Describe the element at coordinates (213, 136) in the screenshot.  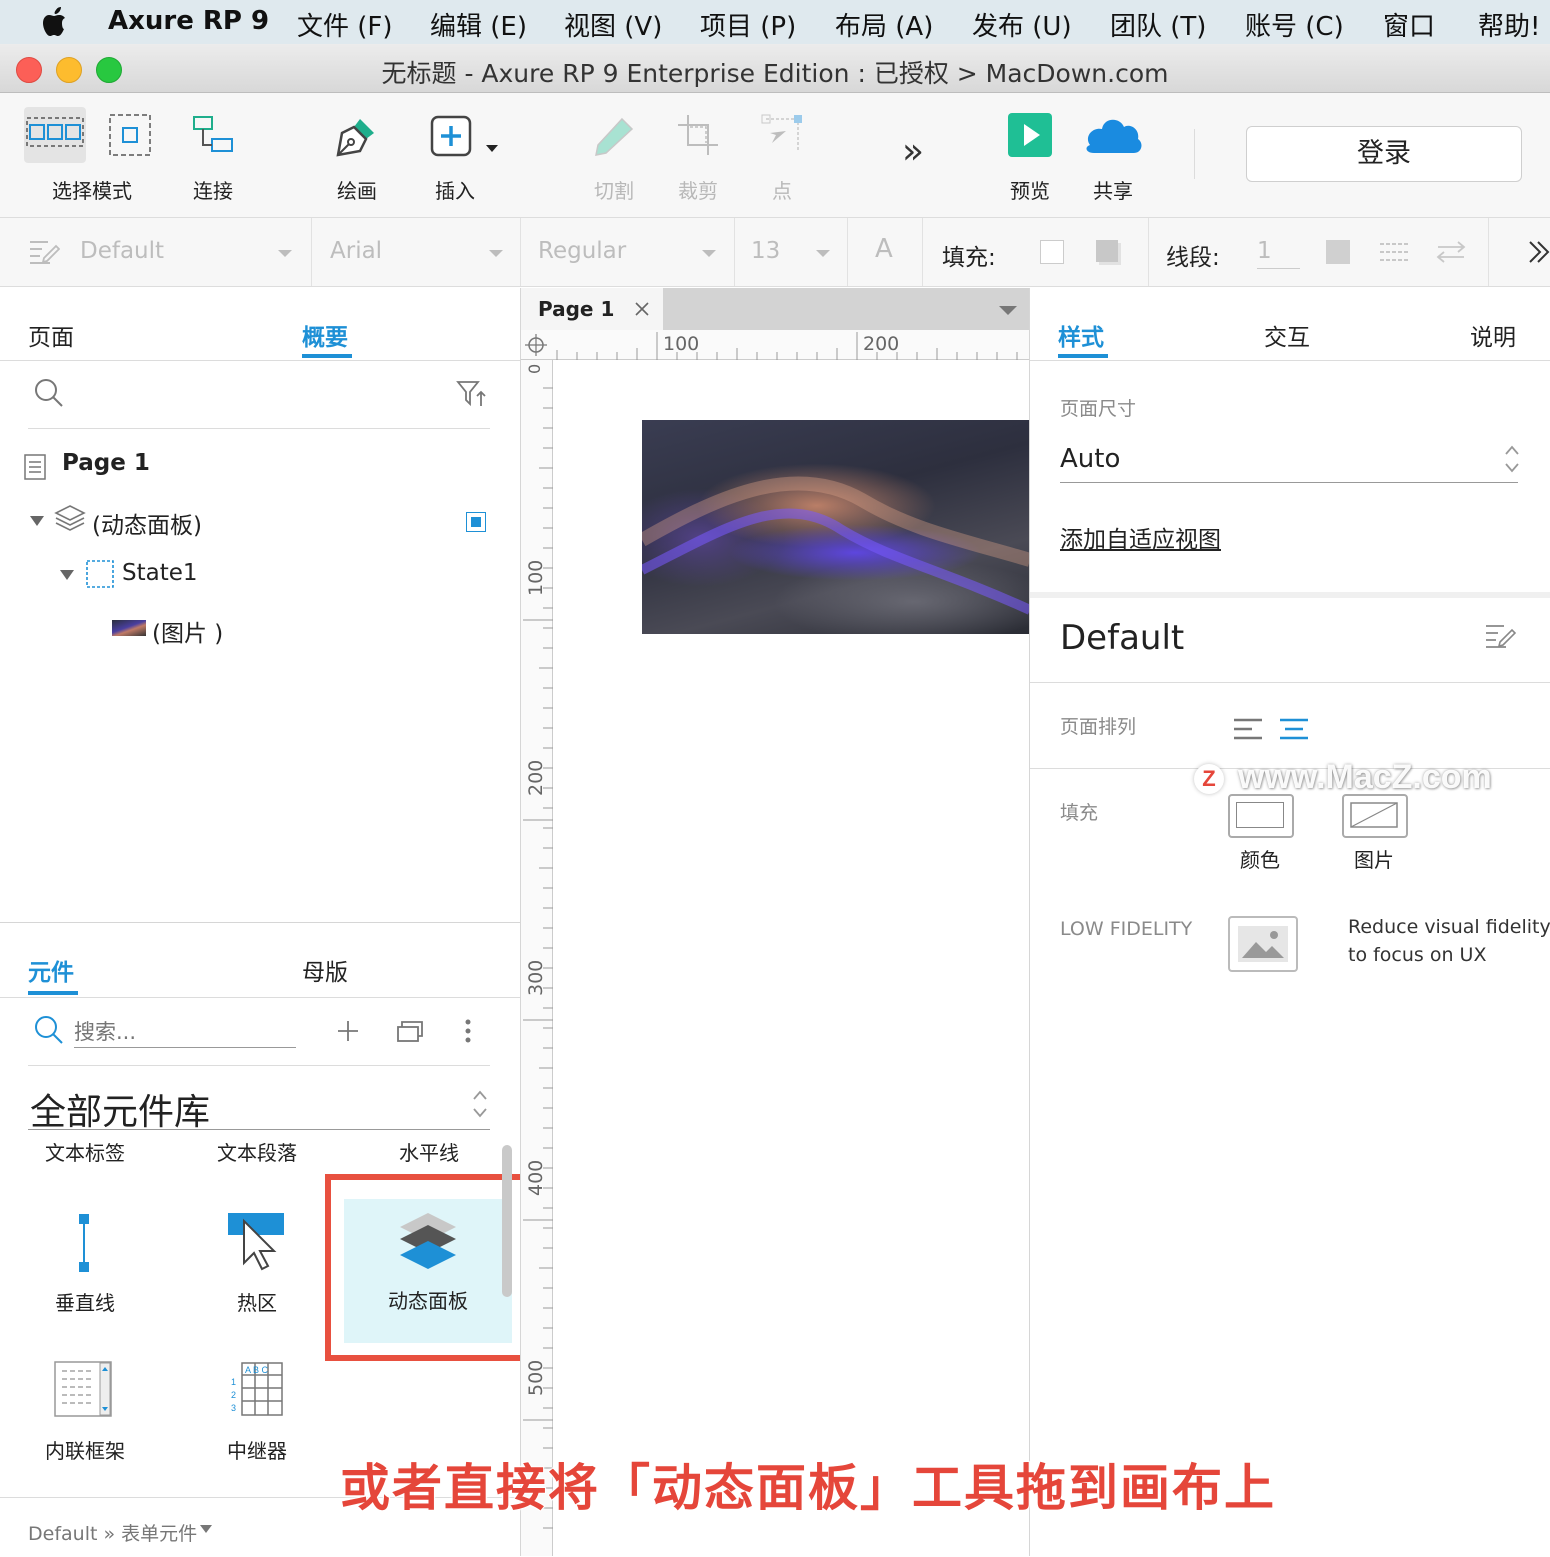
I see `connect-button` at that location.